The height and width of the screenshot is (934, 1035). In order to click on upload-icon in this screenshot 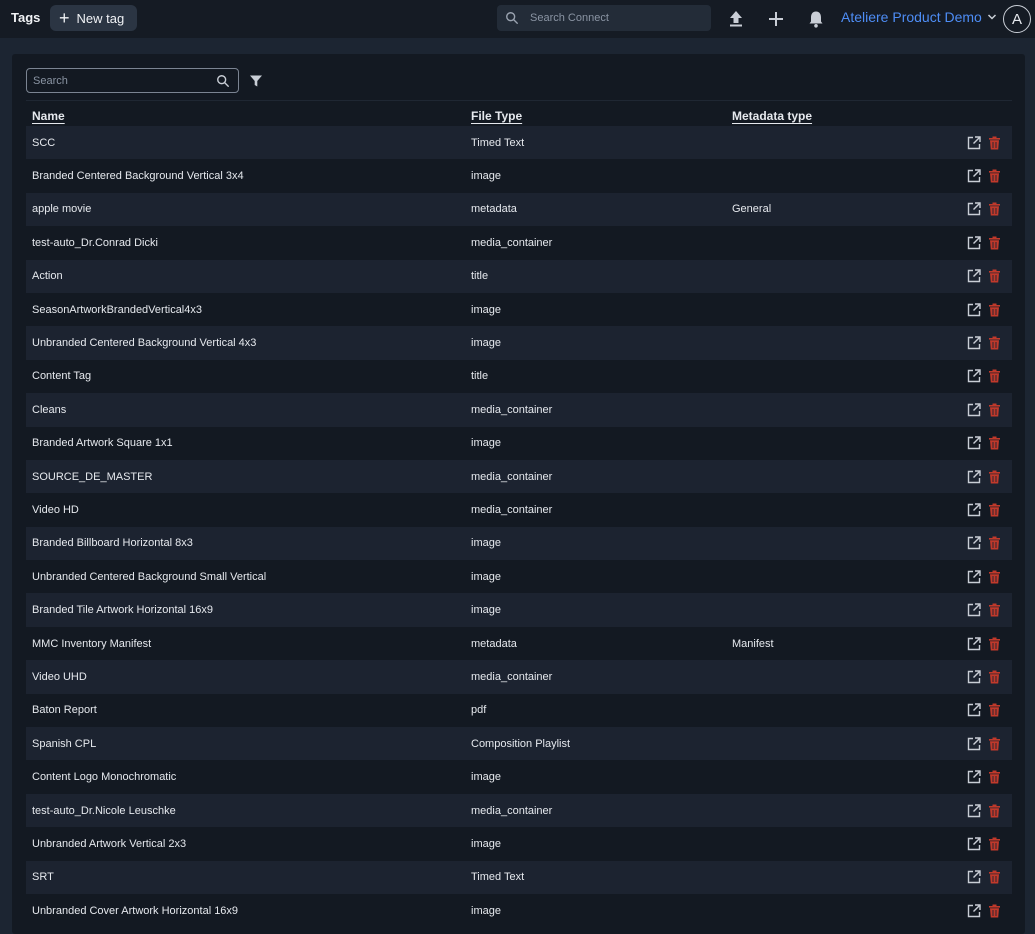, I will do `click(736, 19)`.